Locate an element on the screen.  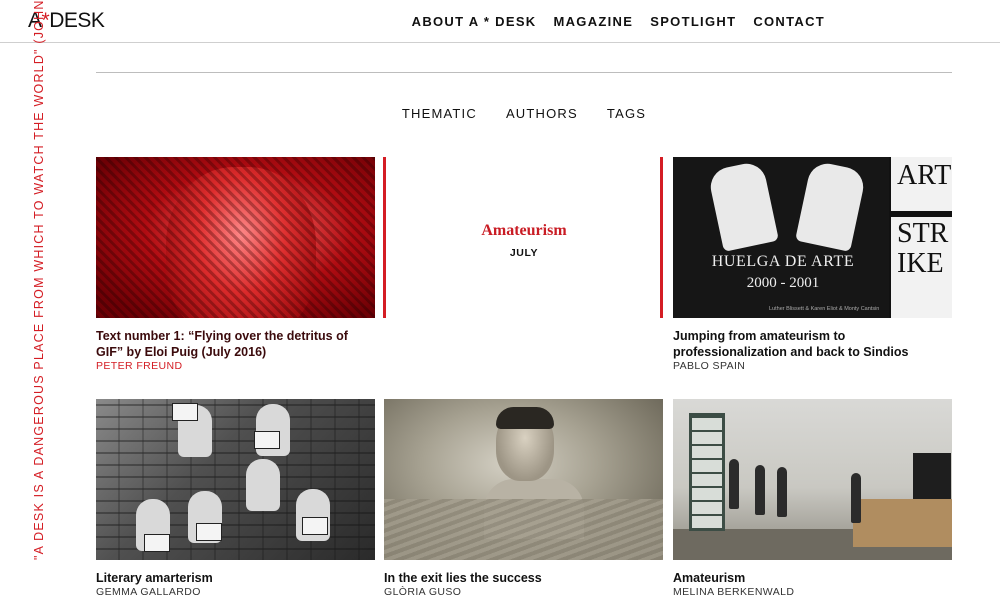
feature-subtitle: JULY is located at coordinates (524, 253).